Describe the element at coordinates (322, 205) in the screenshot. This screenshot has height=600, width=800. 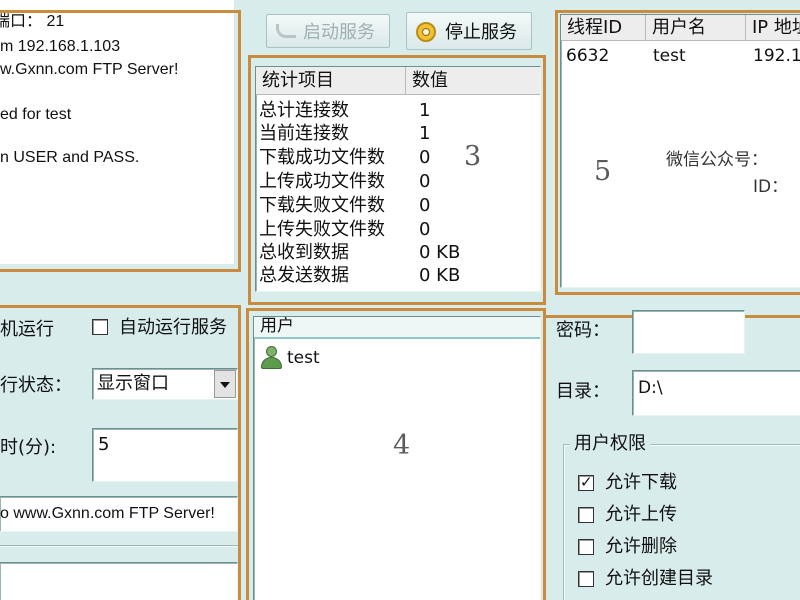
I see `stats-item: 下载失败文件数` at that location.